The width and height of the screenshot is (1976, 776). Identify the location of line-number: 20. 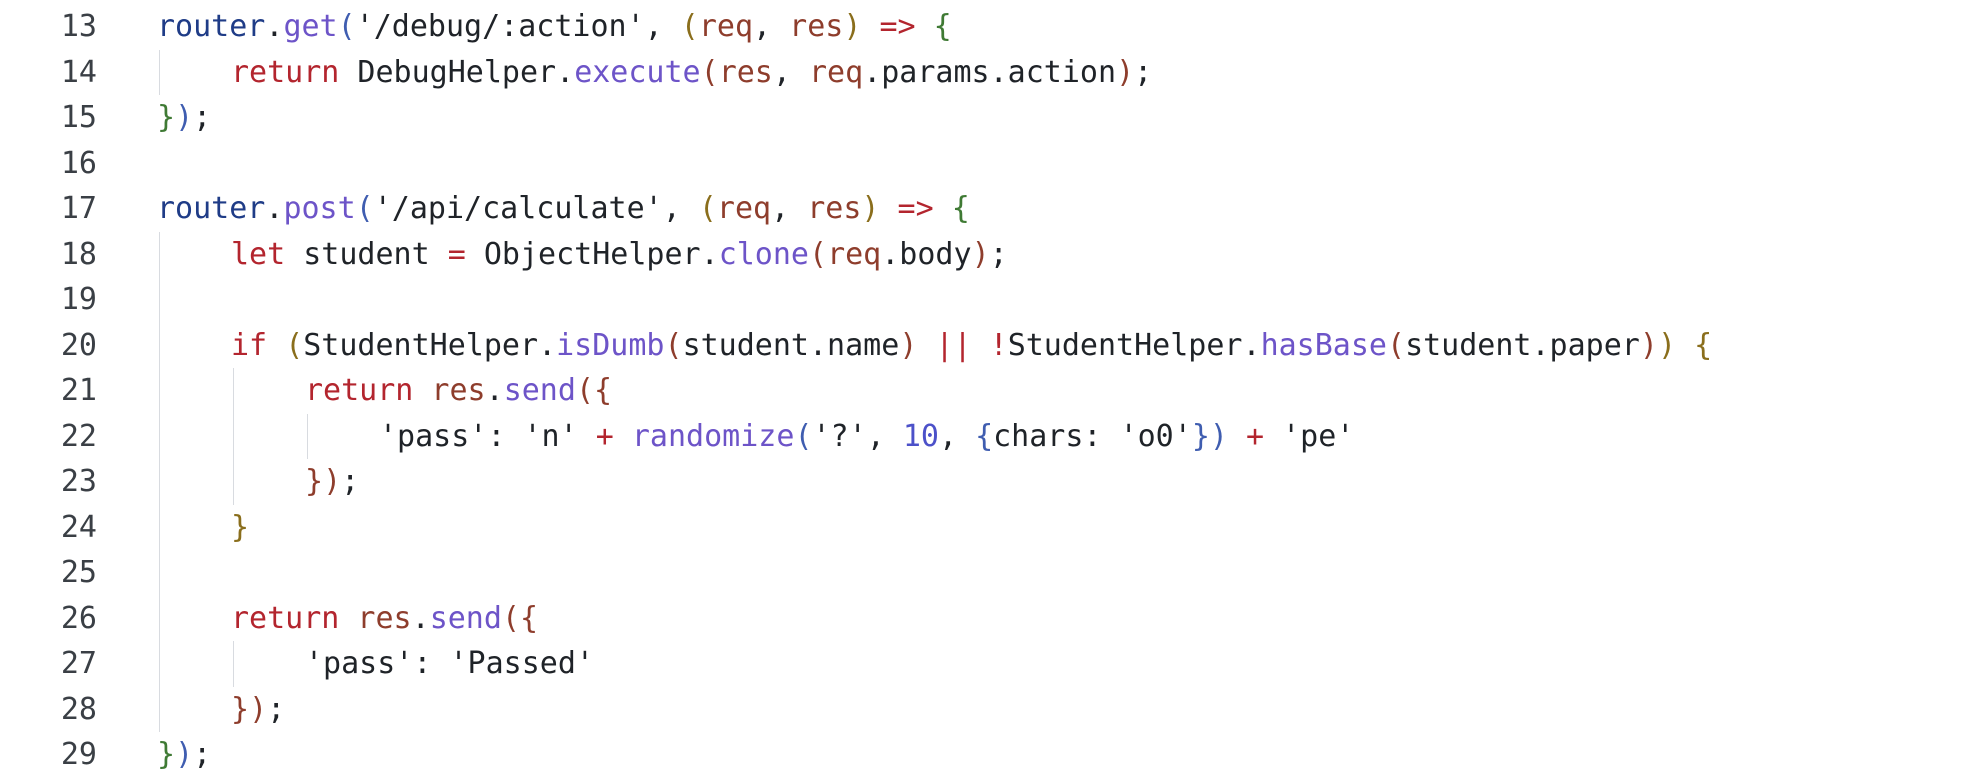
(78, 345).